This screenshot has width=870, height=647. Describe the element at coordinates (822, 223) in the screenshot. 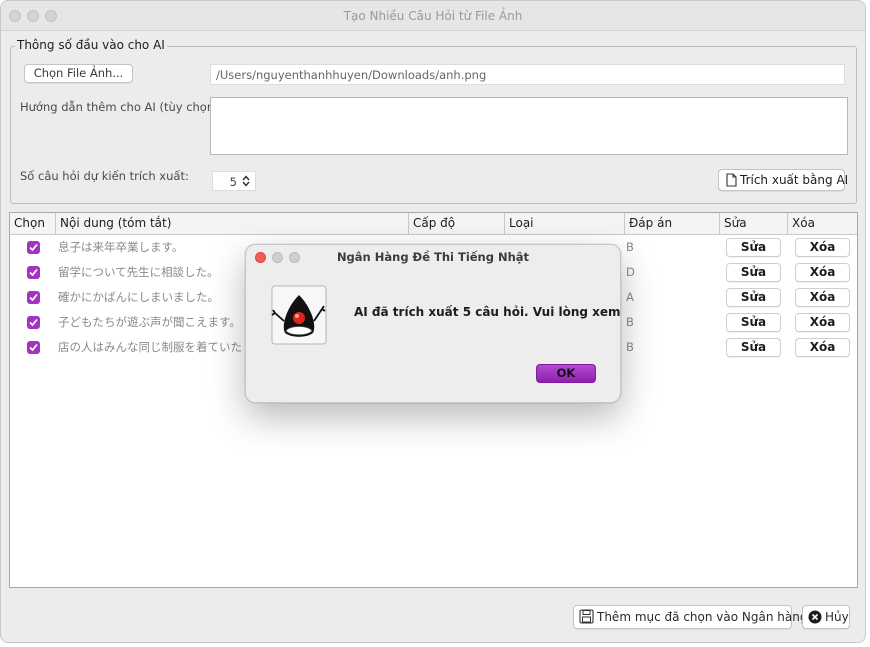

I see `column-header-delete: Xóa` at that location.